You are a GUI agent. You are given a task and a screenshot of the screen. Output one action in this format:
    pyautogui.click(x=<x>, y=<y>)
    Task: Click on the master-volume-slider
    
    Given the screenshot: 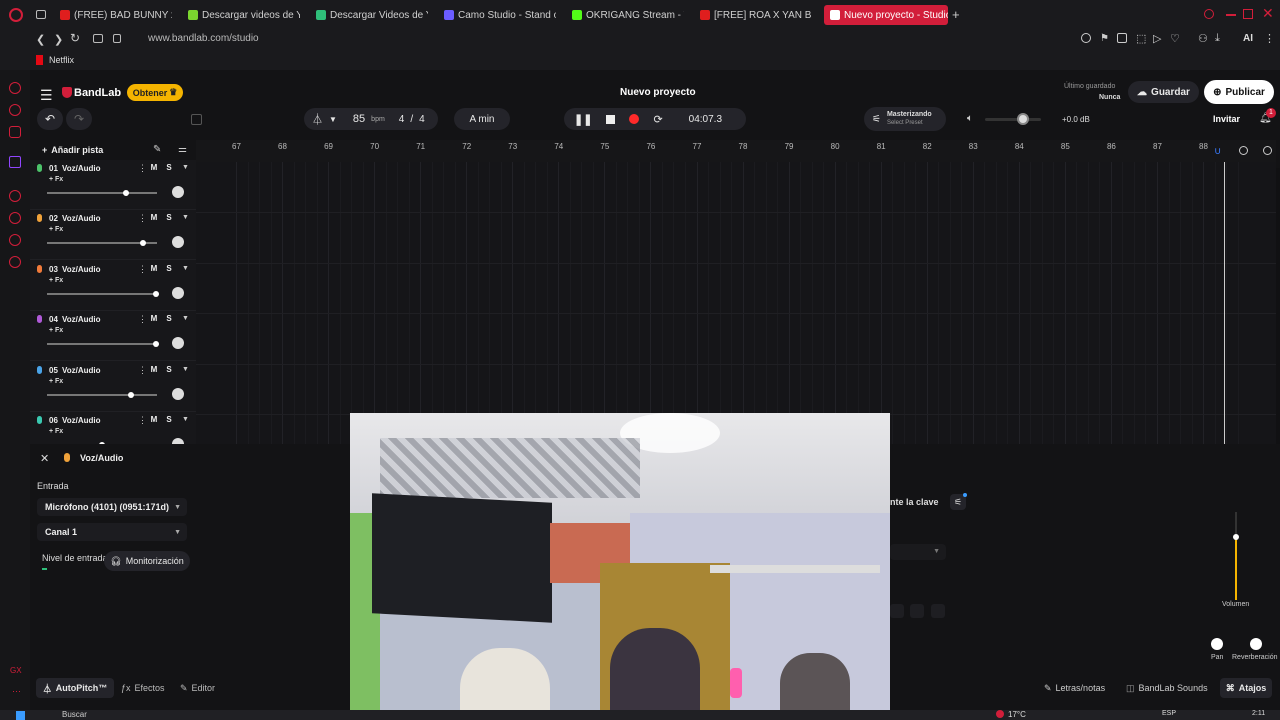 What is the action you would take?
    pyautogui.click(x=1013, y=119)
    